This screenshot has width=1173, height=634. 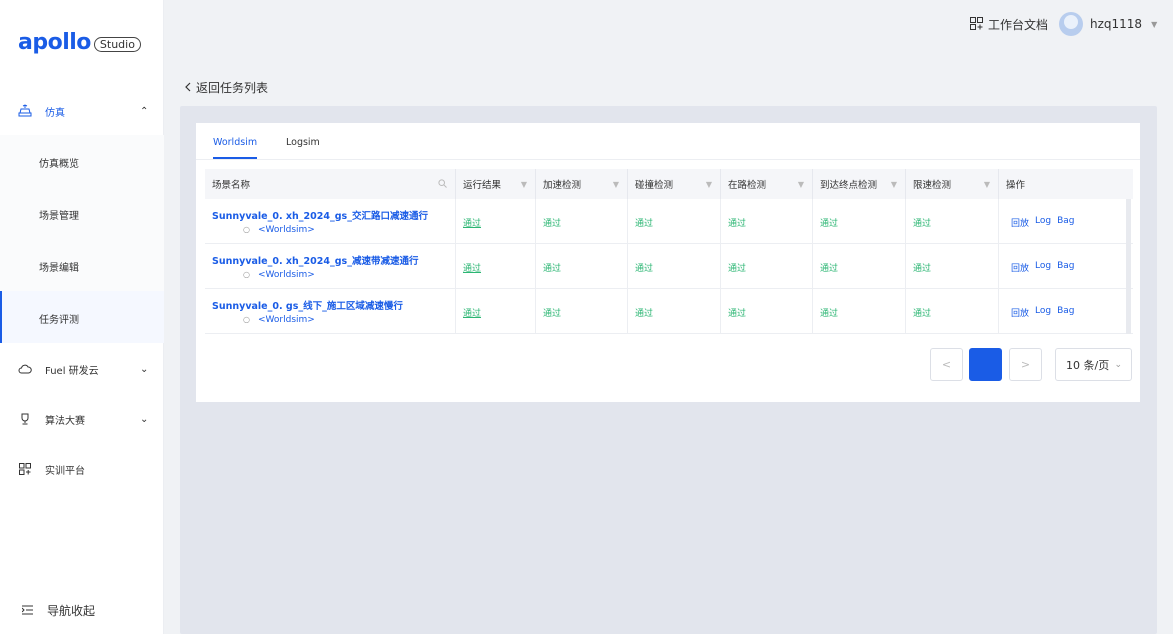 What do you see at coordinates (25, 111) in the screenshot?
I see `simulation-car-icon` at bounding box center [25, 111].